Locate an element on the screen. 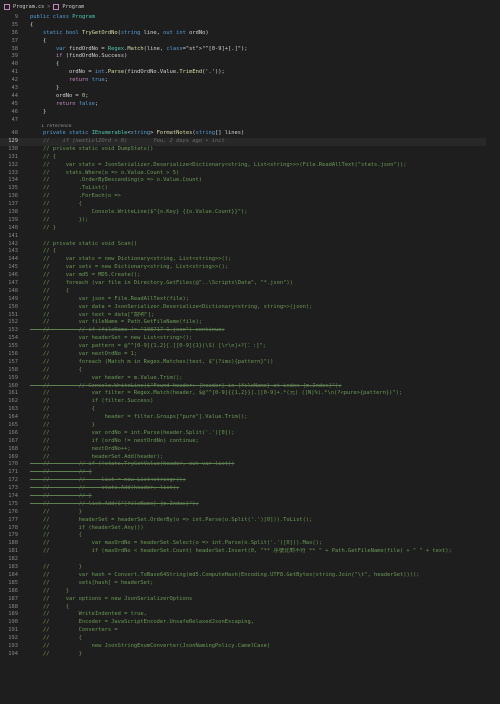 This screenshot has height=704, width=500. breadcrumb-symbol: Program is located at coordinates (73, 7).